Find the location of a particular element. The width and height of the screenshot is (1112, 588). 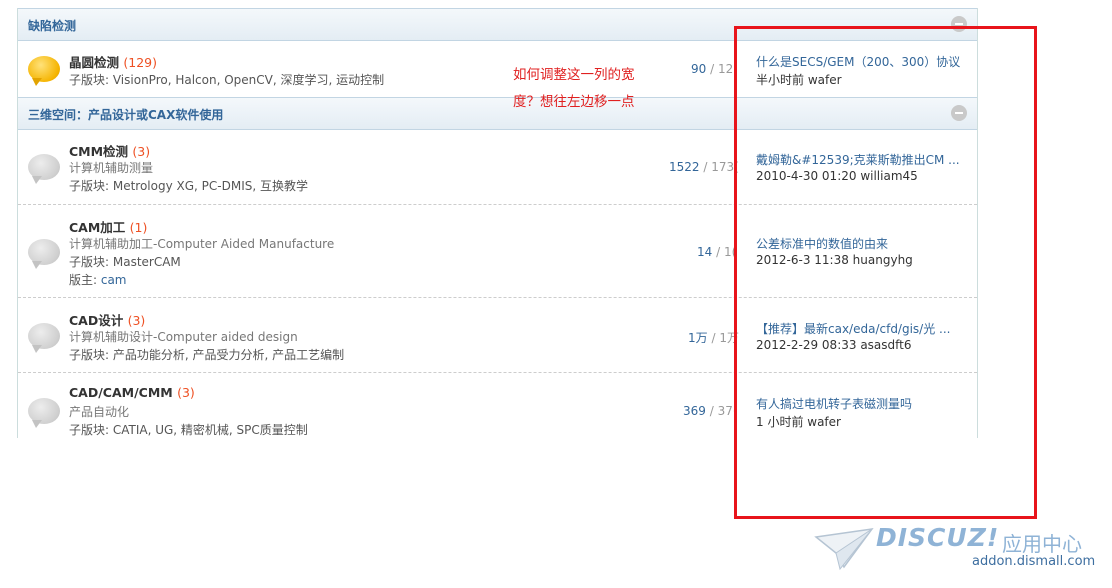

annotation-line: 度？想往左边移一点 is located at coordinates (574, 102).